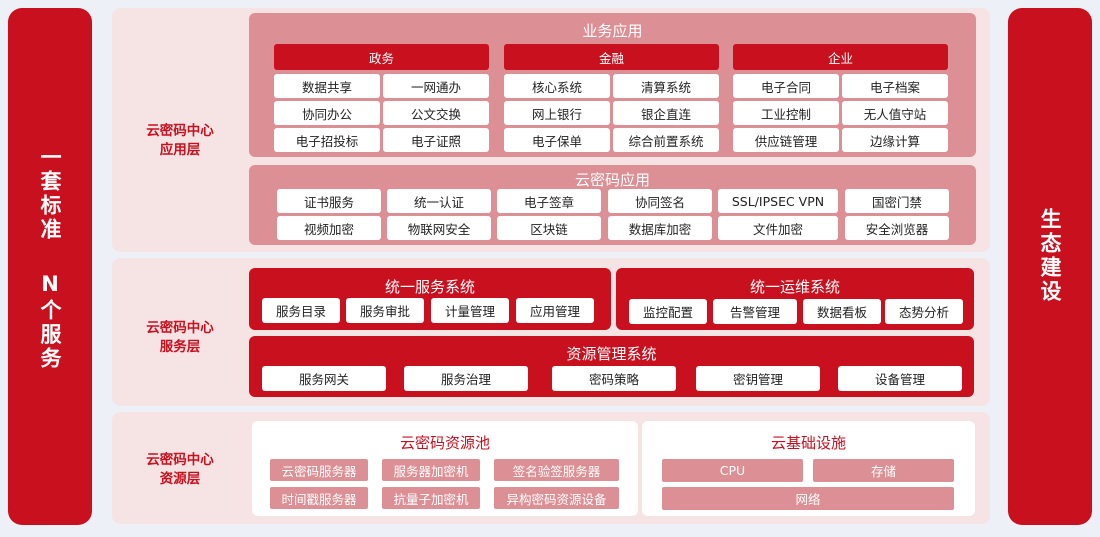  Describe the element at coordinates (549, 201) in the screenshot. I see `crypto-app-item: 电子签章` at that location.